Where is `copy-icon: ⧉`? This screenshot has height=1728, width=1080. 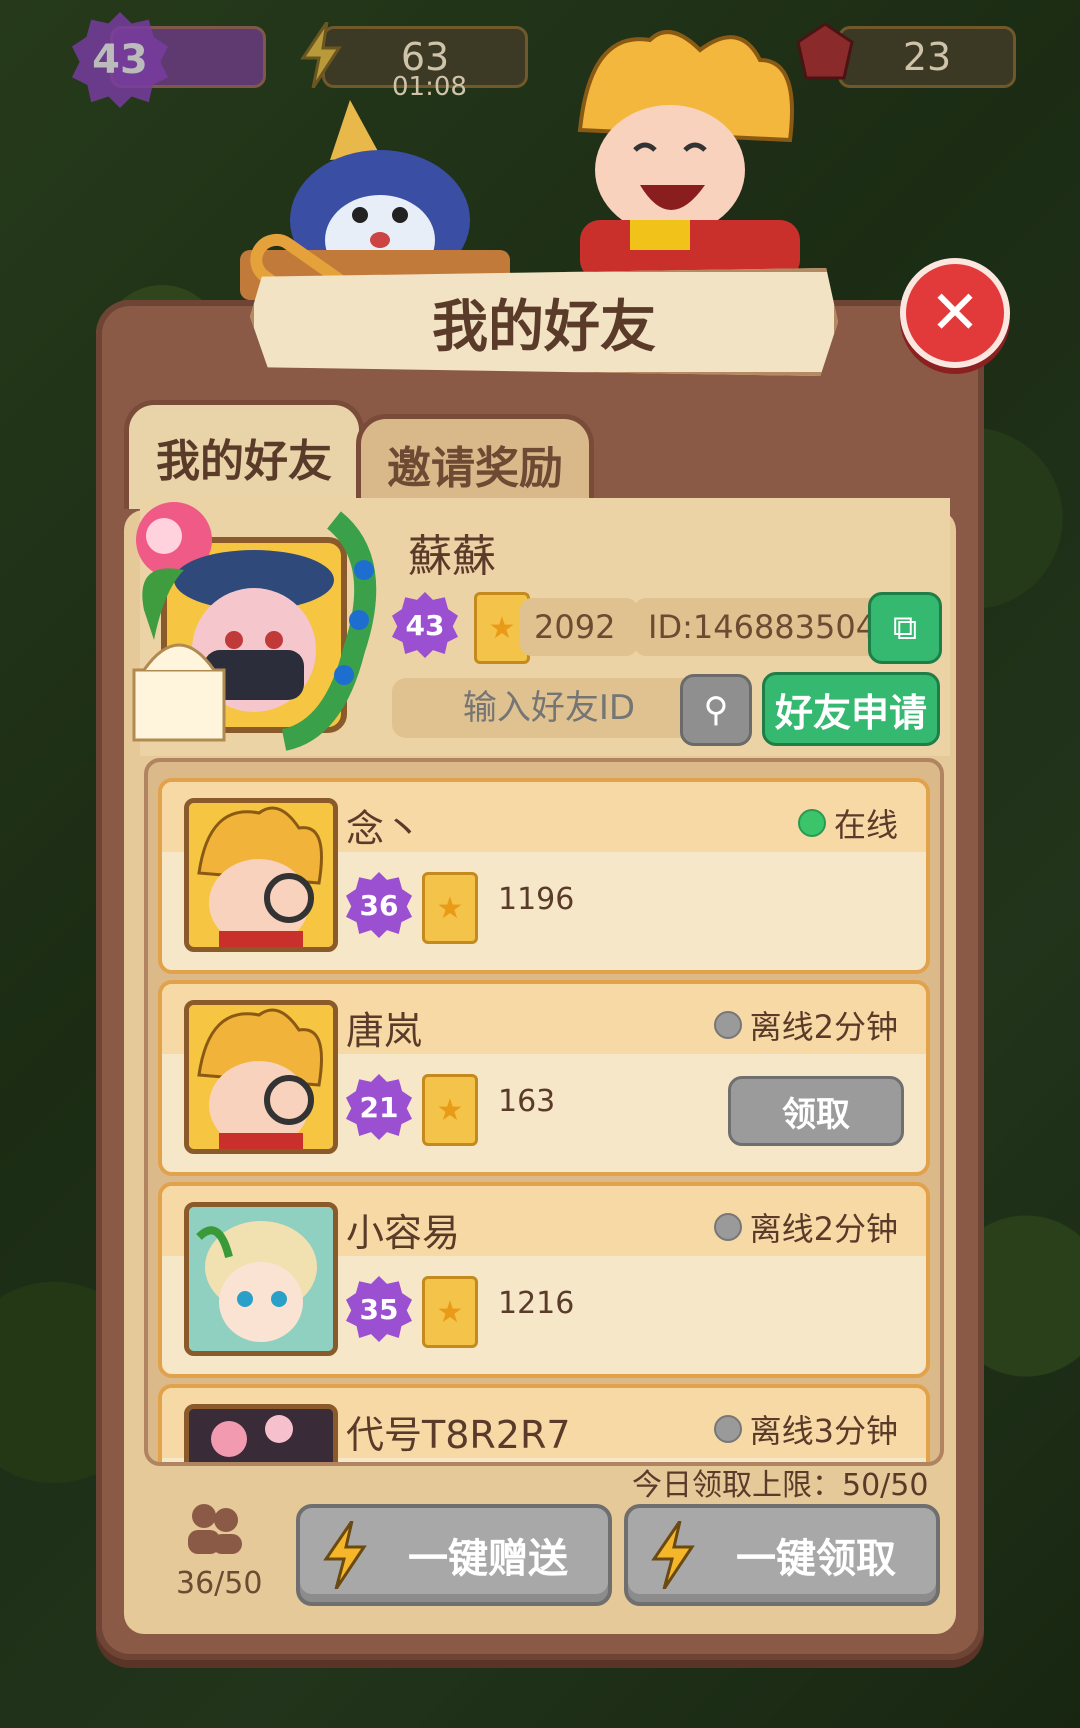
copy-icon: ⧉ is located at coordinates (905, 628).